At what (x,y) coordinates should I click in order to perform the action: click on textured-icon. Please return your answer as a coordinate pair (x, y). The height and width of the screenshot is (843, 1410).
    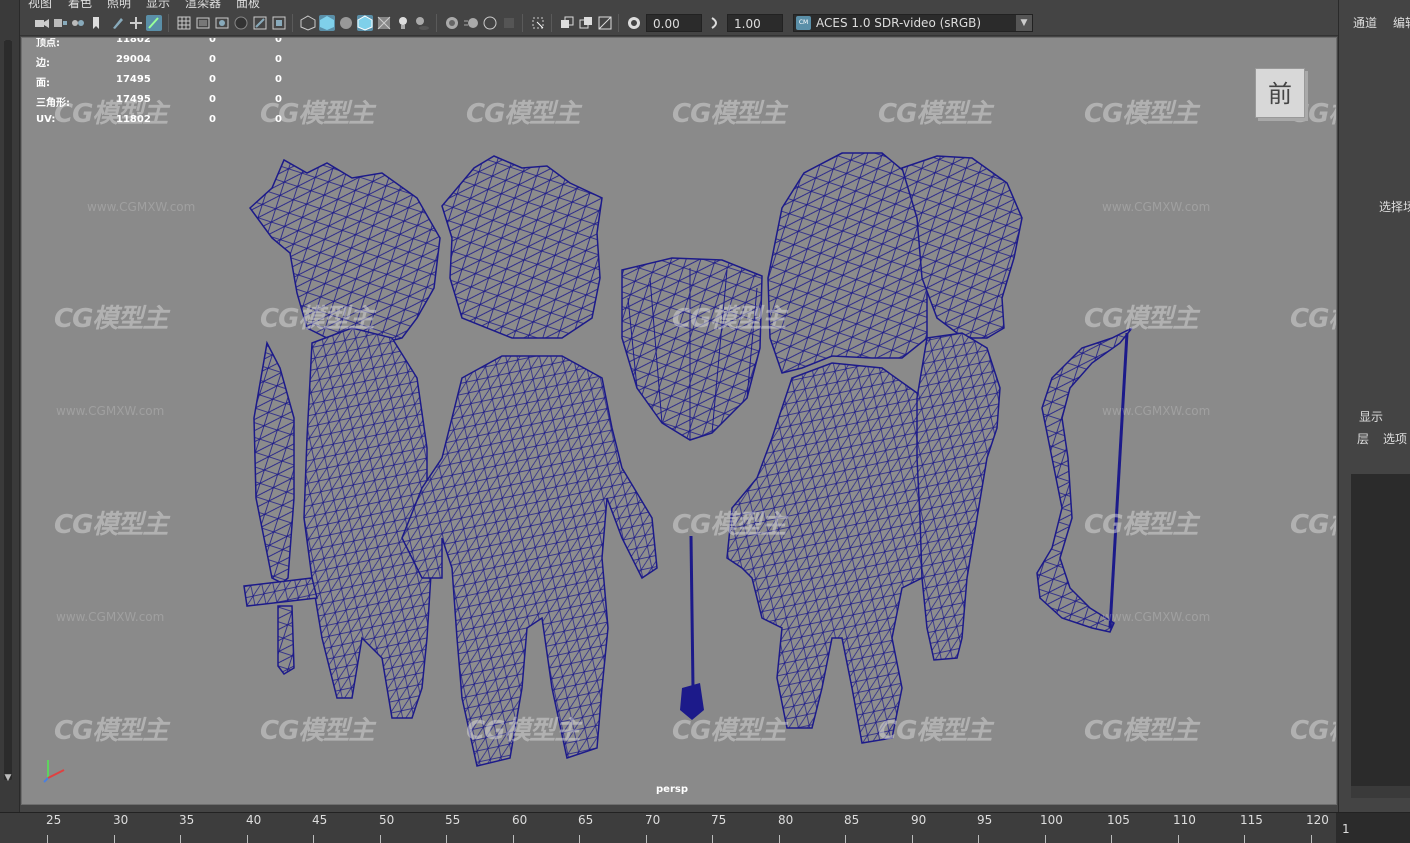
    Looking at the image, I should click on (384, 23).